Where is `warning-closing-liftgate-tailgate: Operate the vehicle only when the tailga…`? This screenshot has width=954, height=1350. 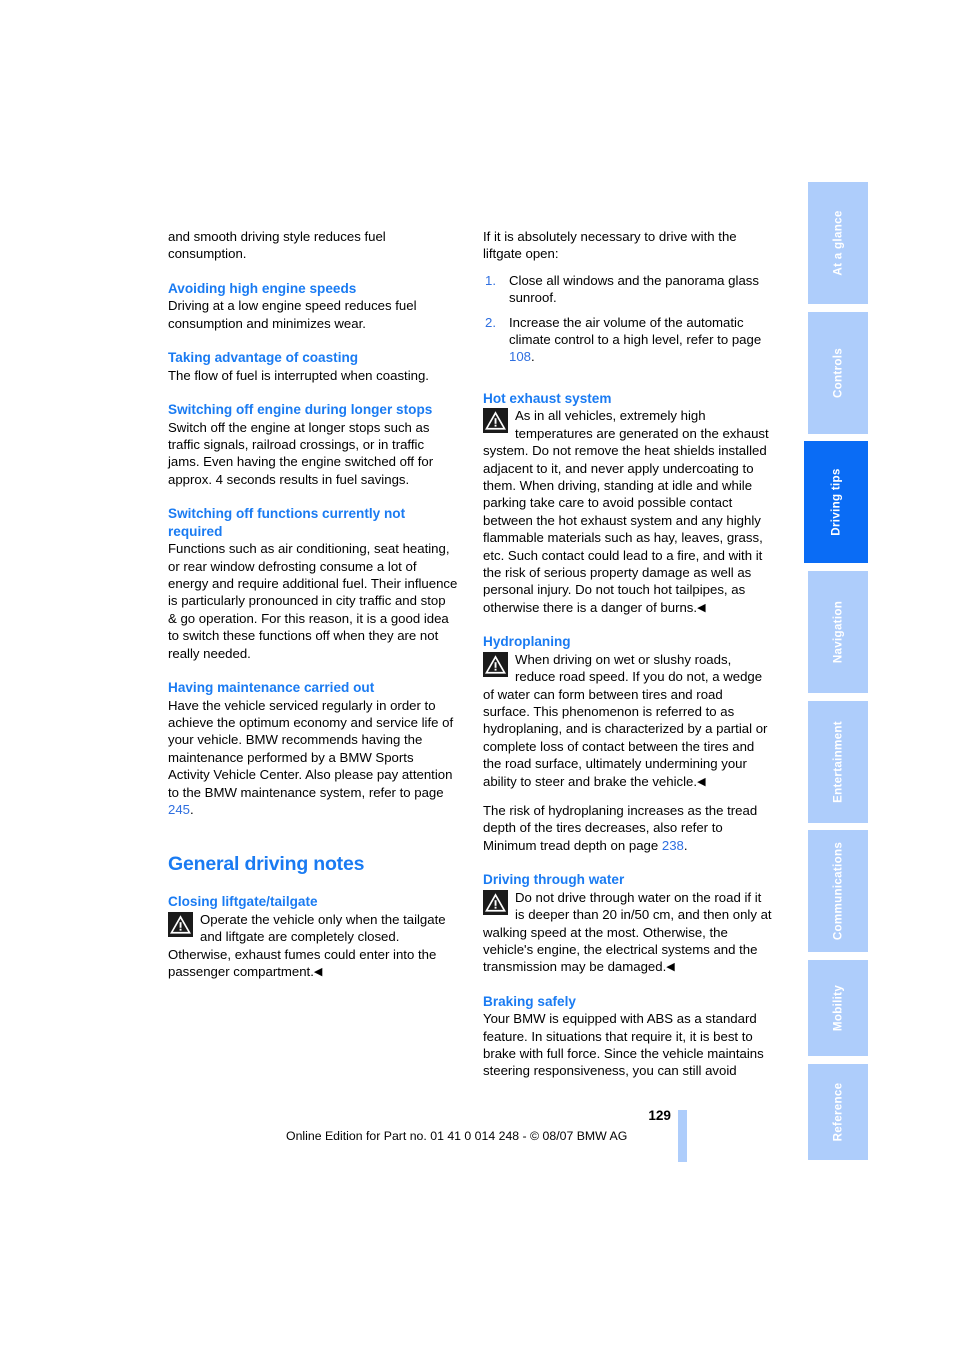
warning-closing-liftgate-tailgate: Operate the vehicle only when the tailga… is located at coordinates (313, 946).